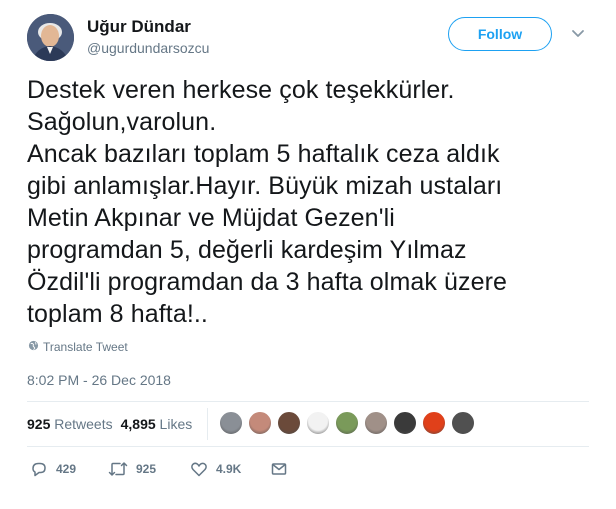  What do you see at coordinates (39, 469) in the screenshot?
I see `reply-icon` at bounding box center [39, 469].